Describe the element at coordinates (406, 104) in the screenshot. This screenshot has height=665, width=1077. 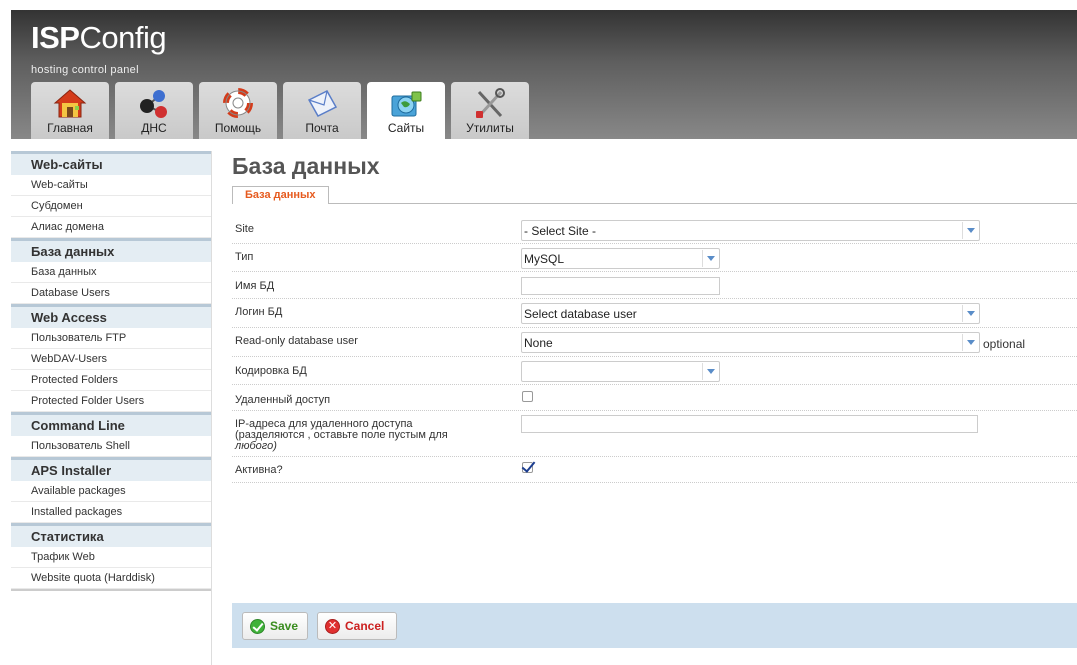
I see `sites-globe-folder-icon` at that location.